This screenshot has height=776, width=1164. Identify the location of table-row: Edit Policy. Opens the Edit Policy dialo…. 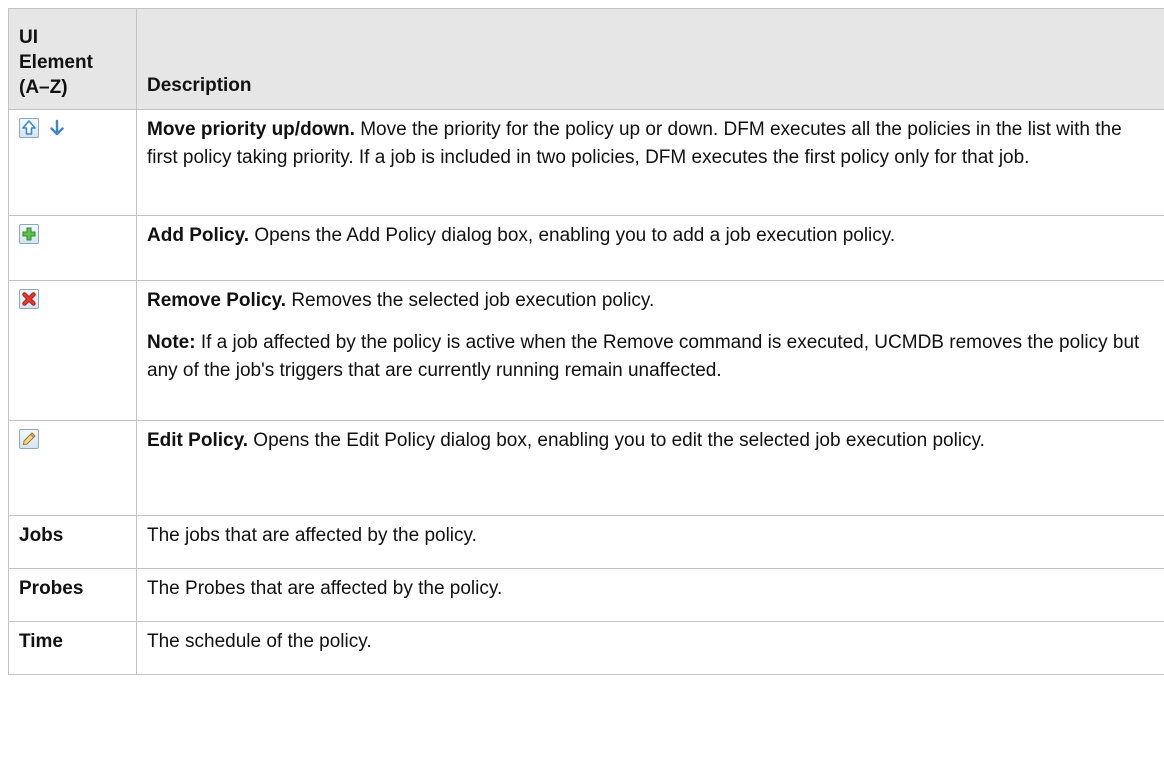
(586, 468).